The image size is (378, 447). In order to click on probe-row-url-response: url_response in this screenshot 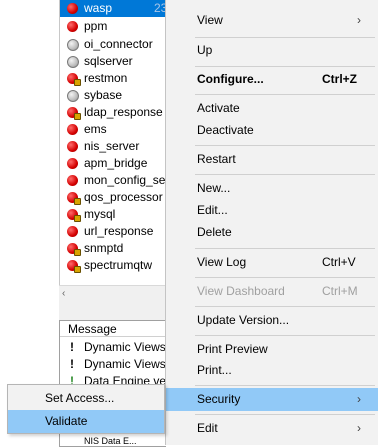, I will do `click(113, 231)`.